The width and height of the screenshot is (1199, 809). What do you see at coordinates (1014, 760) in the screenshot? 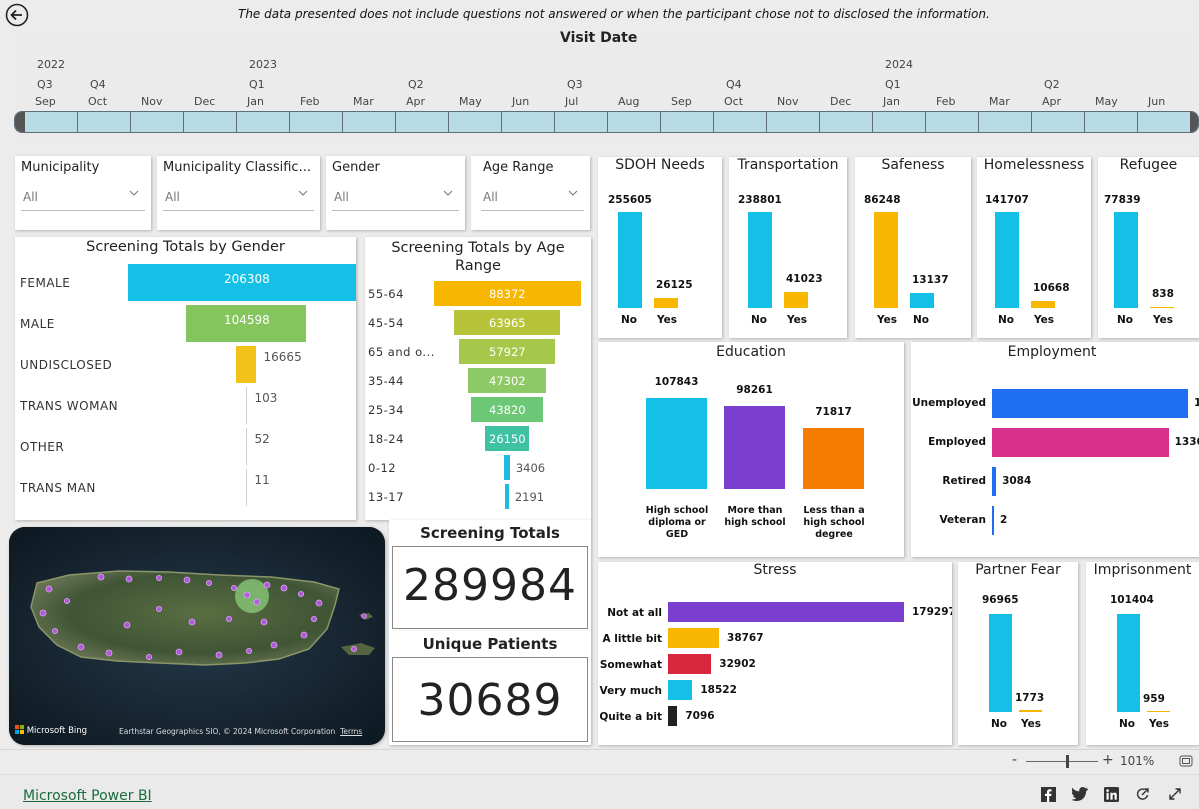
I see `zoom-out-button: -` at bounding box center [1014, 760].